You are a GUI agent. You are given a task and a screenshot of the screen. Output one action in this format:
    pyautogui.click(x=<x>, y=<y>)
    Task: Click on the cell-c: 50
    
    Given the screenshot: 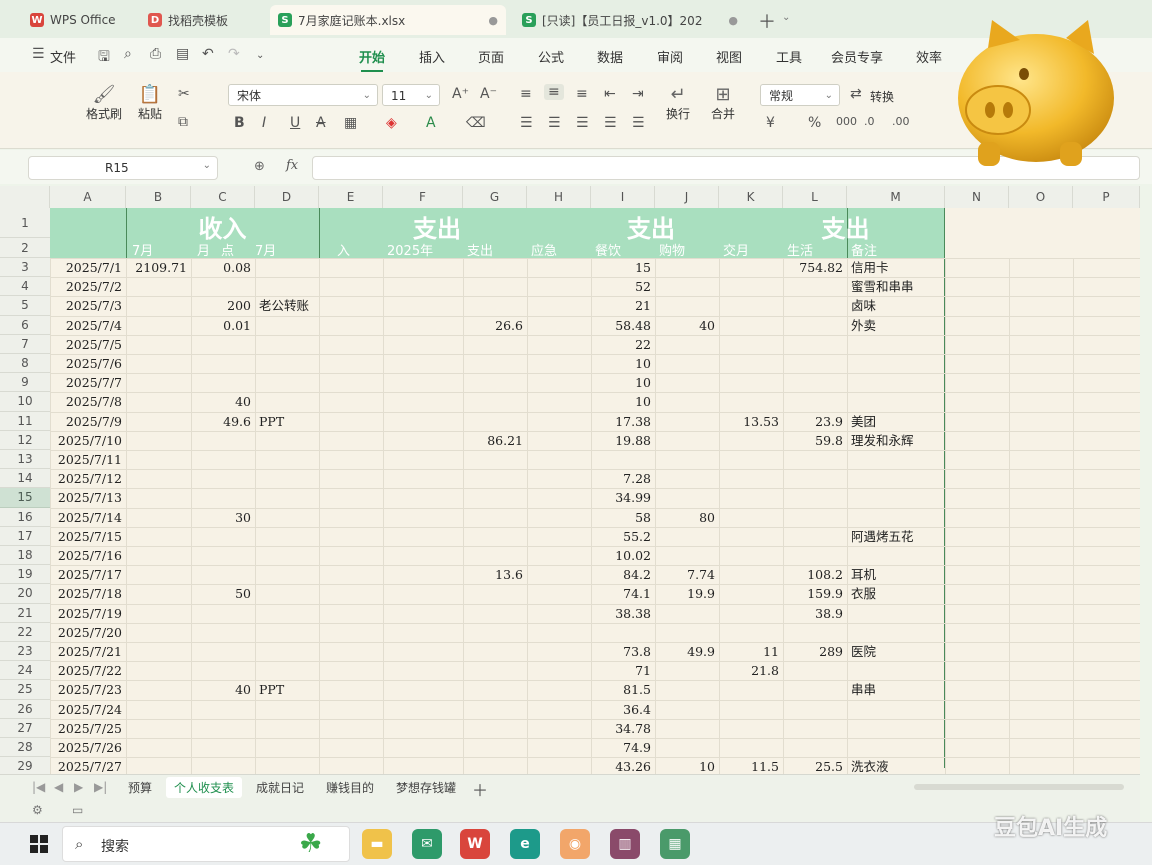 What is the action you would take?
    pyautogui.click(x=223, y=593)
    